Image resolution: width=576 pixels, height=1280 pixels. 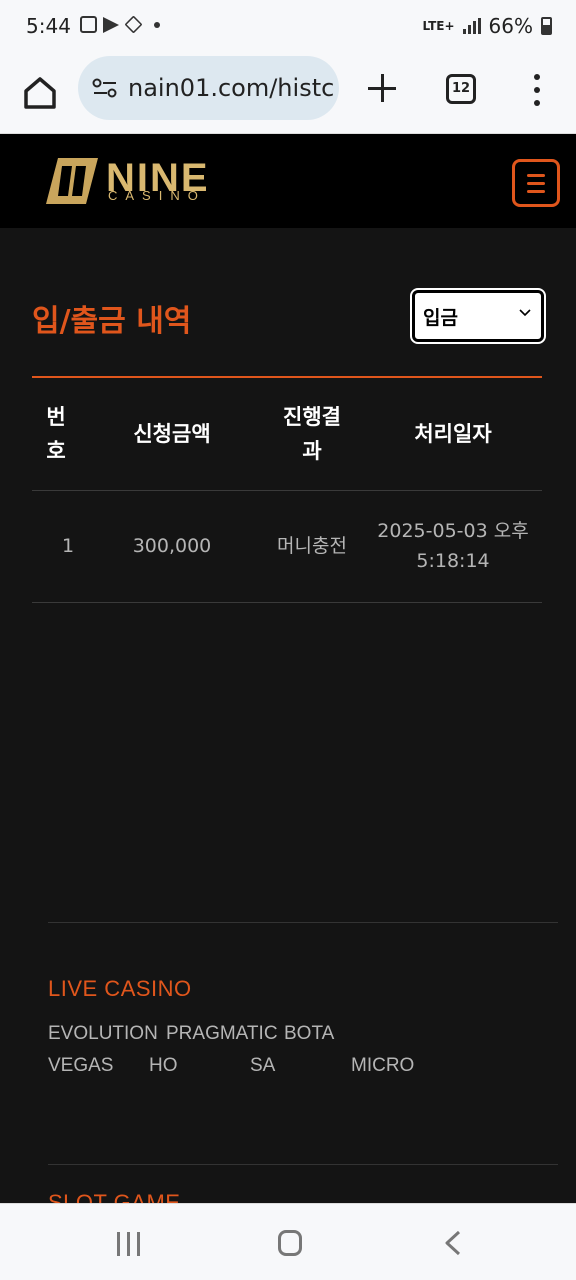 What do you see at coordinates (172, 546) in the screenshot?
I see `cell-amount: 300,000` at bounding box center [172, 546].